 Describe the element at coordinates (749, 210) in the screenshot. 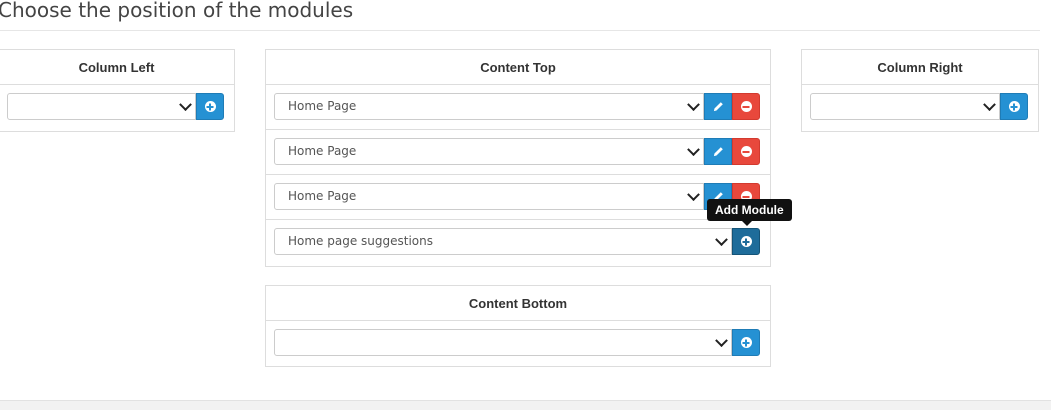

I see `add-module-tooltip: Add Module` at that location.